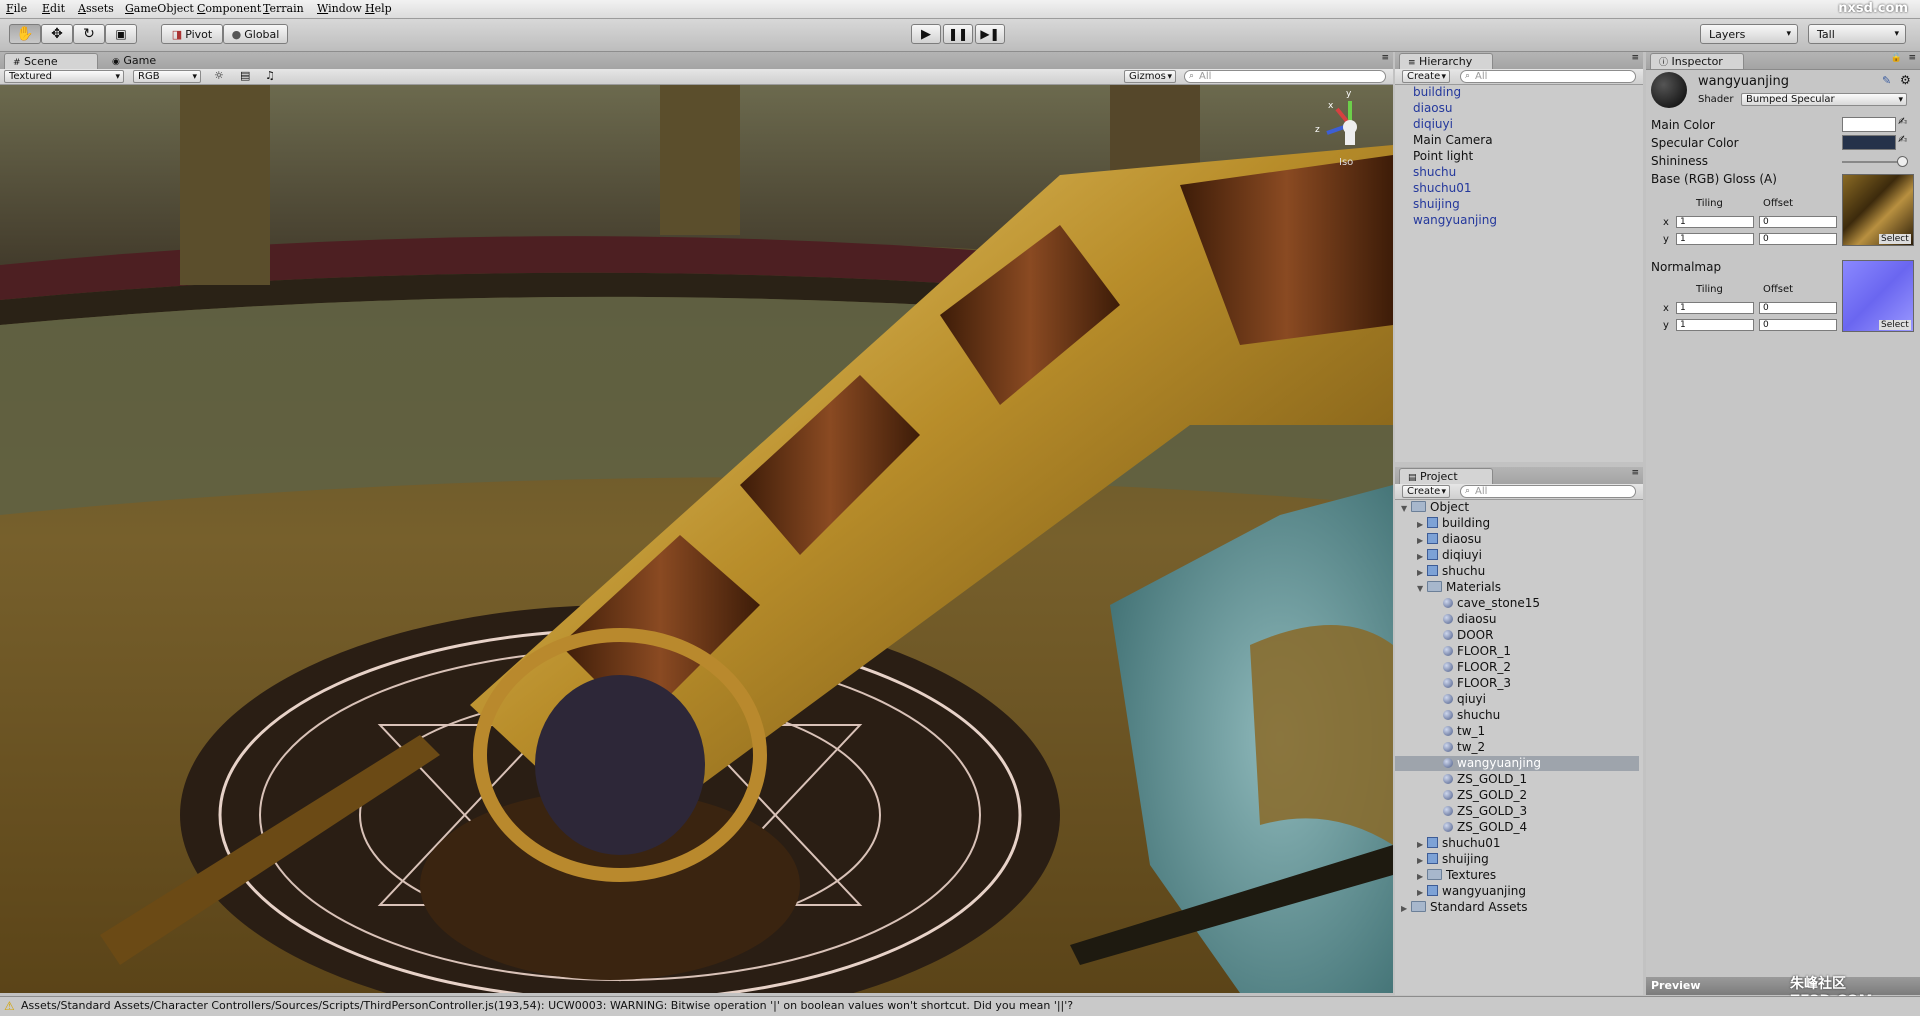  I want to click on project-item: qiuyi, so click(1517, 699).